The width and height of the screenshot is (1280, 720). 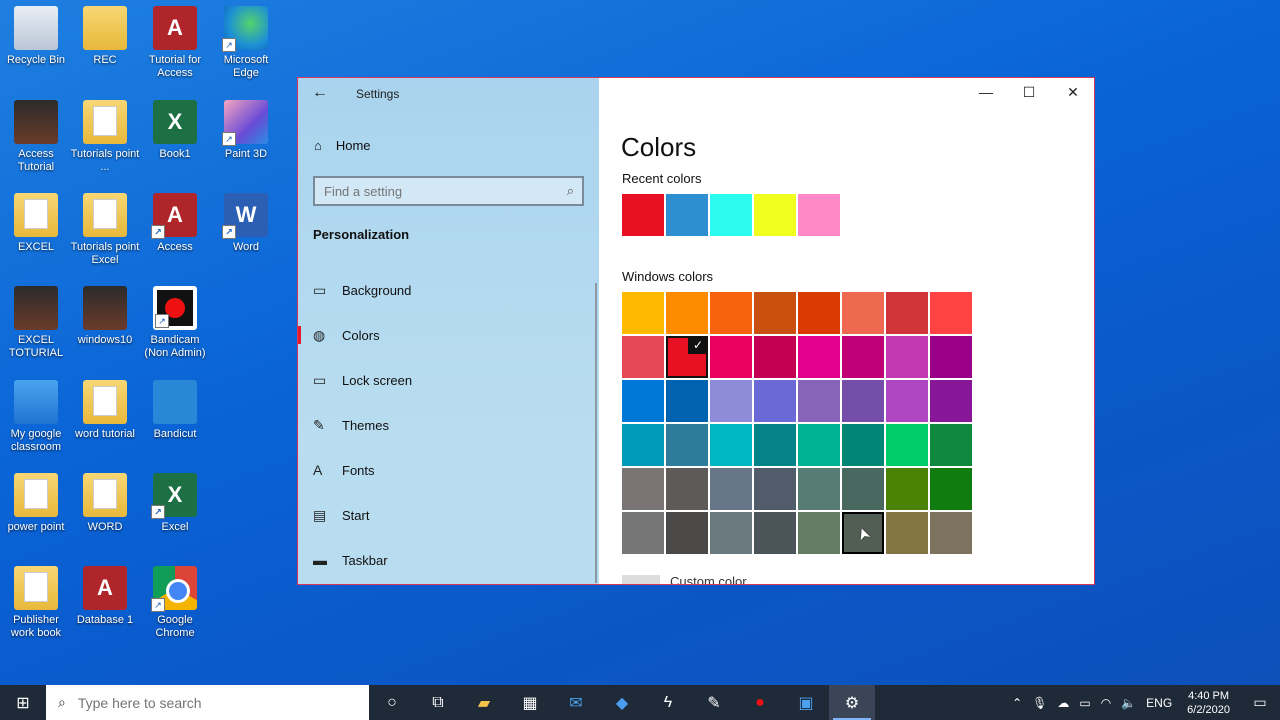 I want to click on clock: 4:40 PM 6/2/2020, so click(x=1208, y=703).